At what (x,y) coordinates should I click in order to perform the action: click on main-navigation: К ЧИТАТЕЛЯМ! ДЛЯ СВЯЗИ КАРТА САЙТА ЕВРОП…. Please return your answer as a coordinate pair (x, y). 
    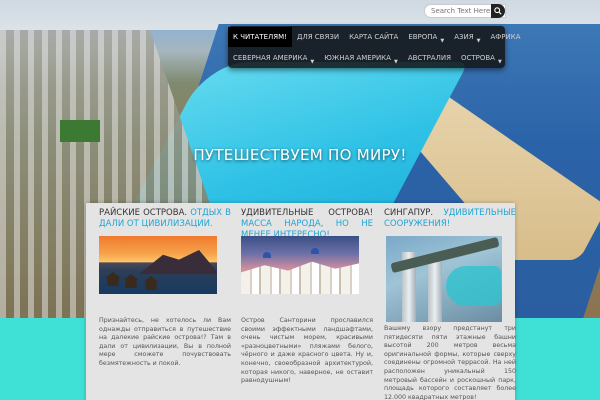
    Looking at the image, I should click on (374, 47).